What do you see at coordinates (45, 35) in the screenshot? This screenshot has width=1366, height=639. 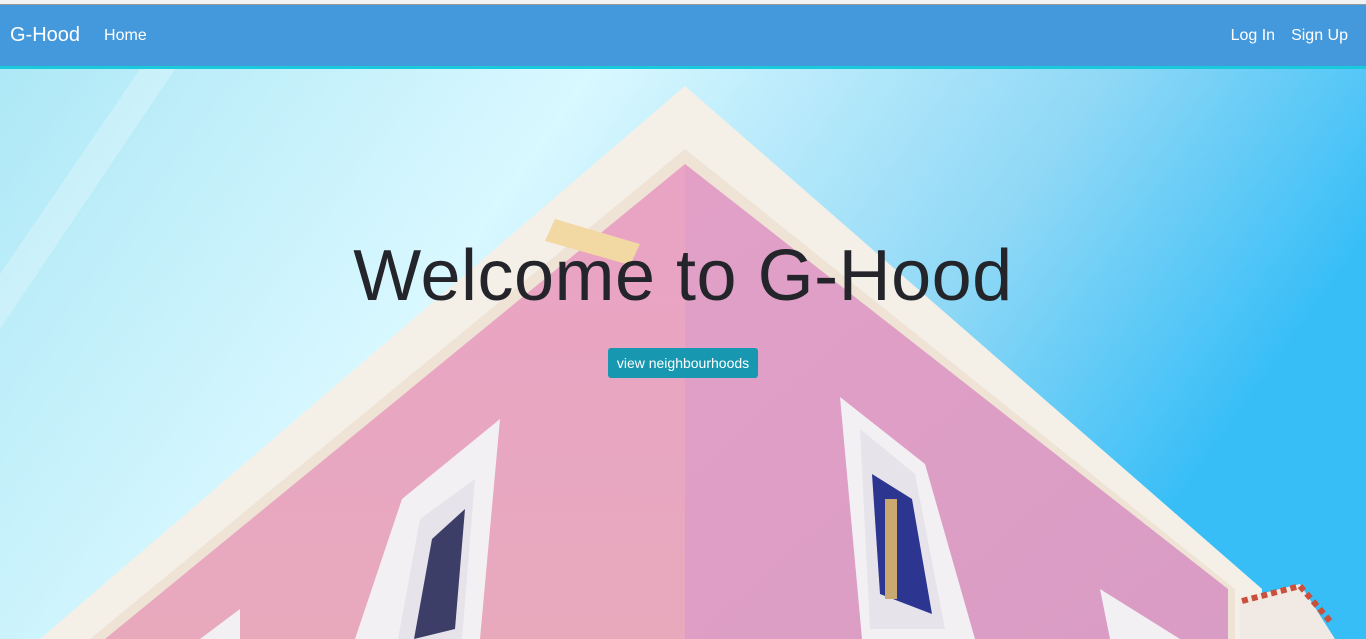 I see `brand-logo-link: G-Hood` at bounding box center [45, 35].